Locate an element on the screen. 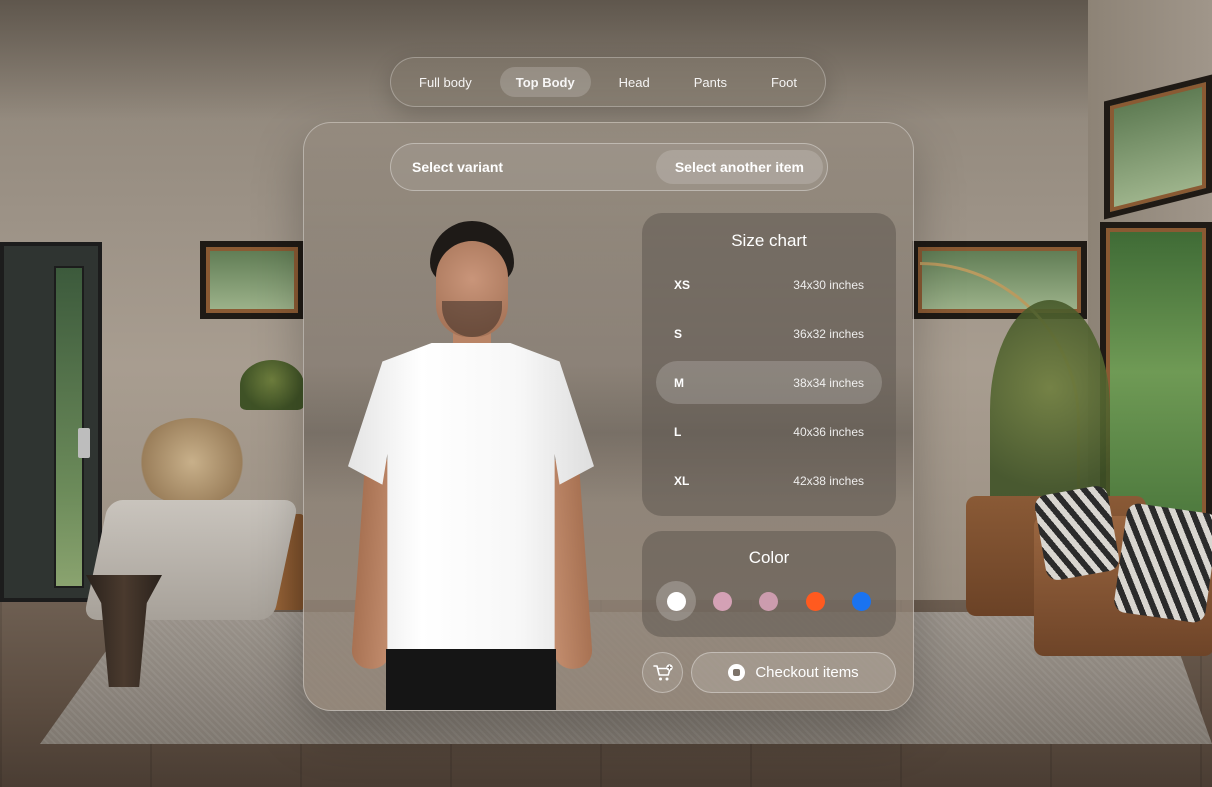 This screenshot has height=787, width=1212. size-chart-title: Size chart is located at coordinates (769, 240).